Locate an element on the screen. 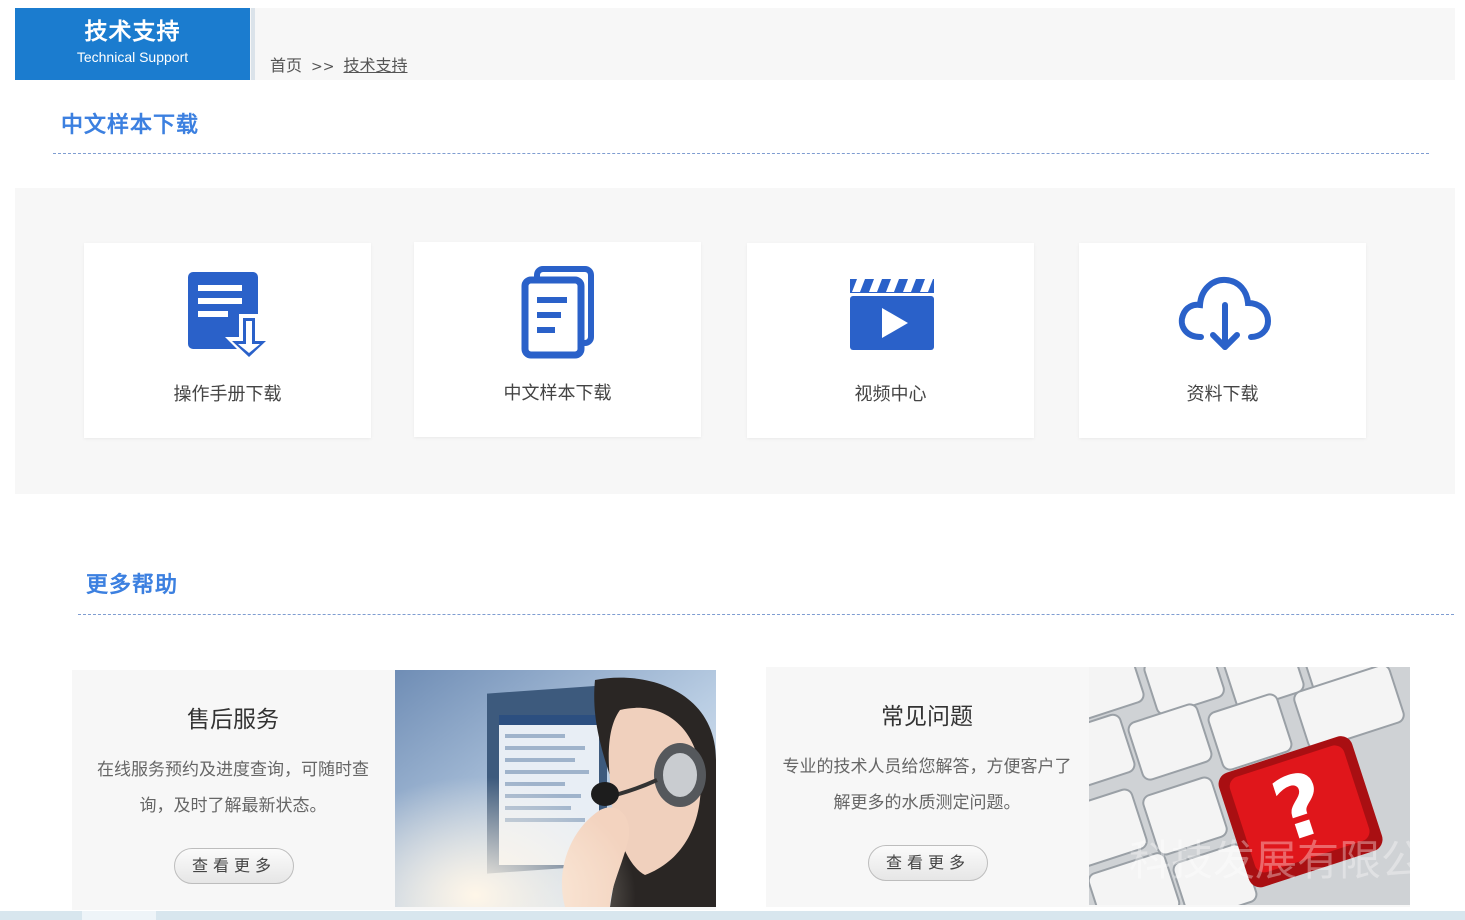  help-card-title: 常见问题 is located at coordinates (927, 717).